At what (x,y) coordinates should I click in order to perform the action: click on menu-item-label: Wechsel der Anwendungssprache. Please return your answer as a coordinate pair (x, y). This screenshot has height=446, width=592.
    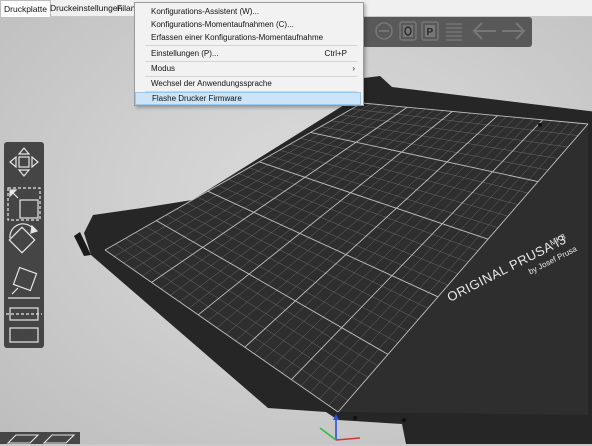
    Looking at the image, I should click on (211, 83).